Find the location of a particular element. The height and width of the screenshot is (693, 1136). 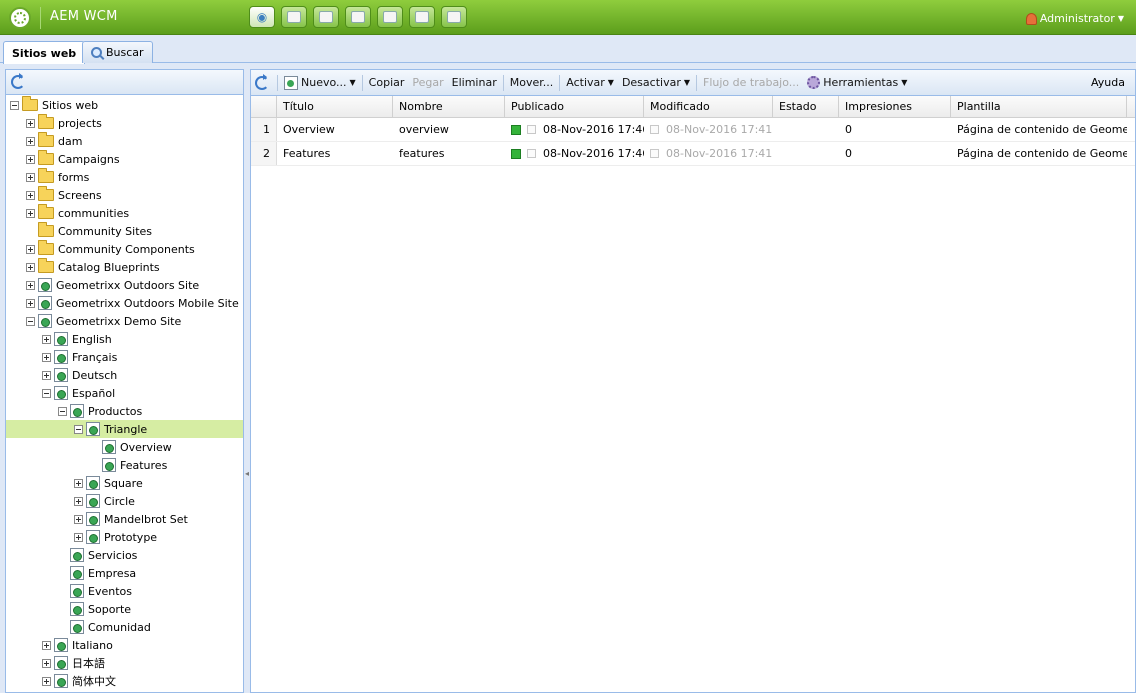

new-button: Nuevo... ▼ is located at coordinates (320, 82).